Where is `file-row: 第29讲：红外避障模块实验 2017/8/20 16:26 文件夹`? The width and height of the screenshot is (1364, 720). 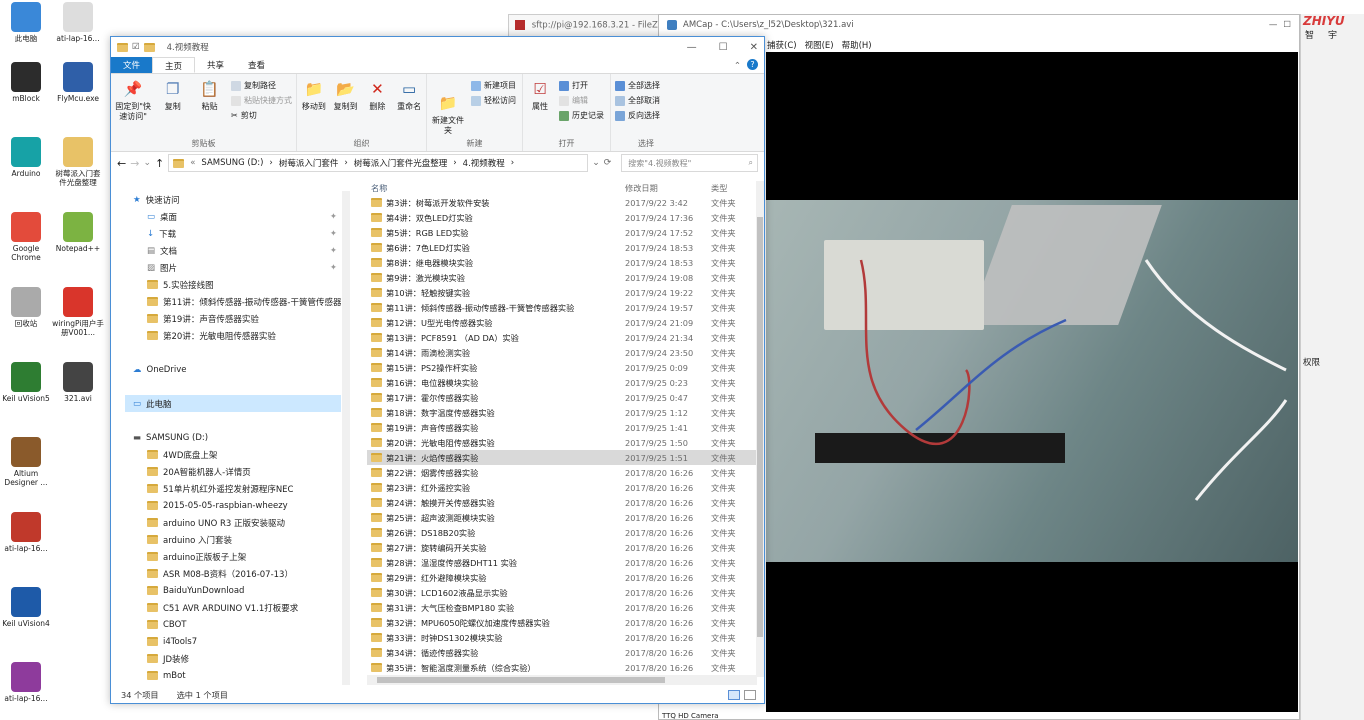 file-row: 第29讲：红外避障模块实验 2017/8/20 16:26 文件夹 is located at coordinates (562, 577).